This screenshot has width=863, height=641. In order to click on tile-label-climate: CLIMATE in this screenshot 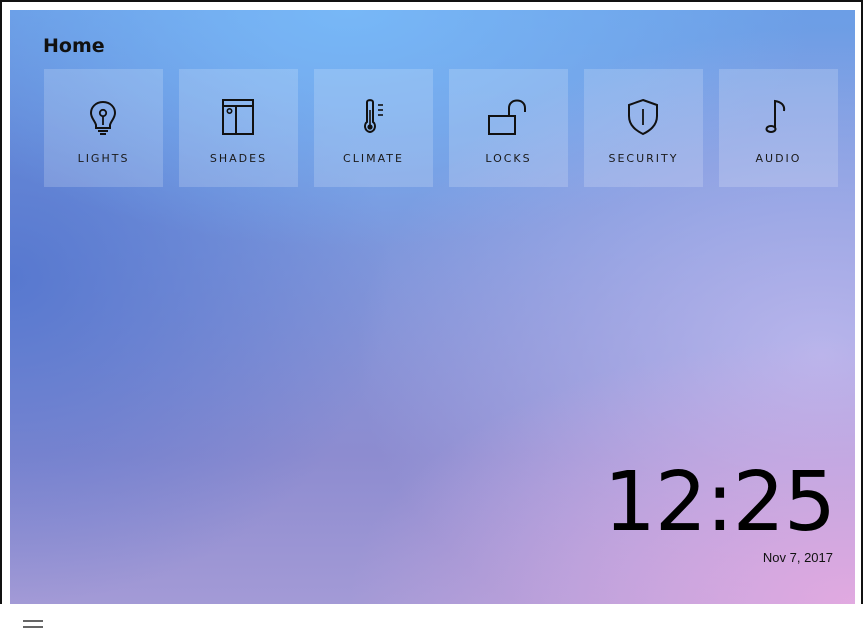, I will do `click(373, 158)`.